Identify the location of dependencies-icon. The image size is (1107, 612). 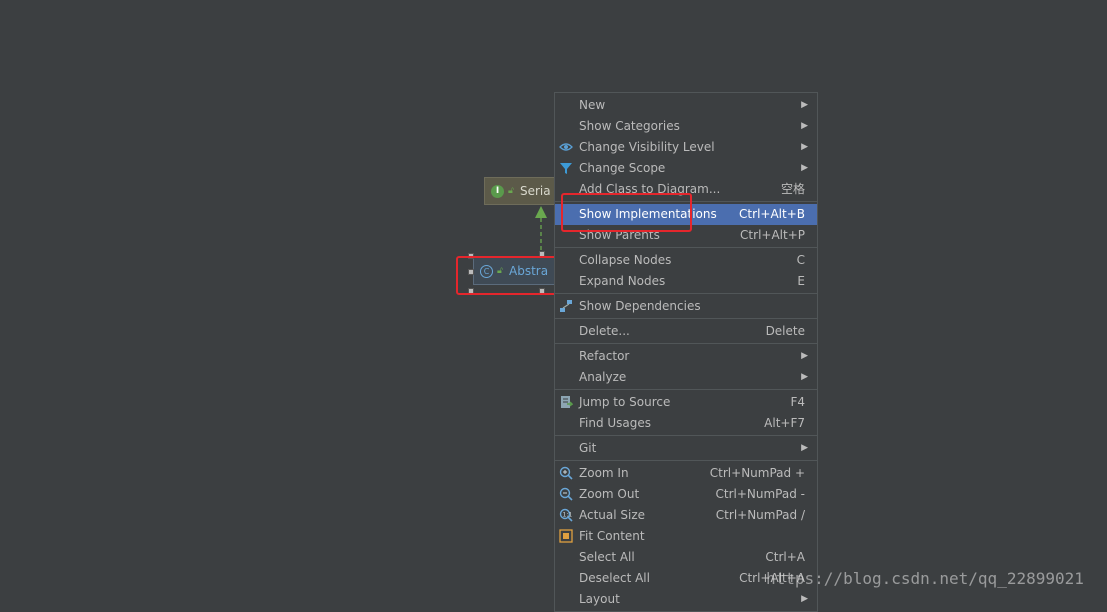
(566, 306).